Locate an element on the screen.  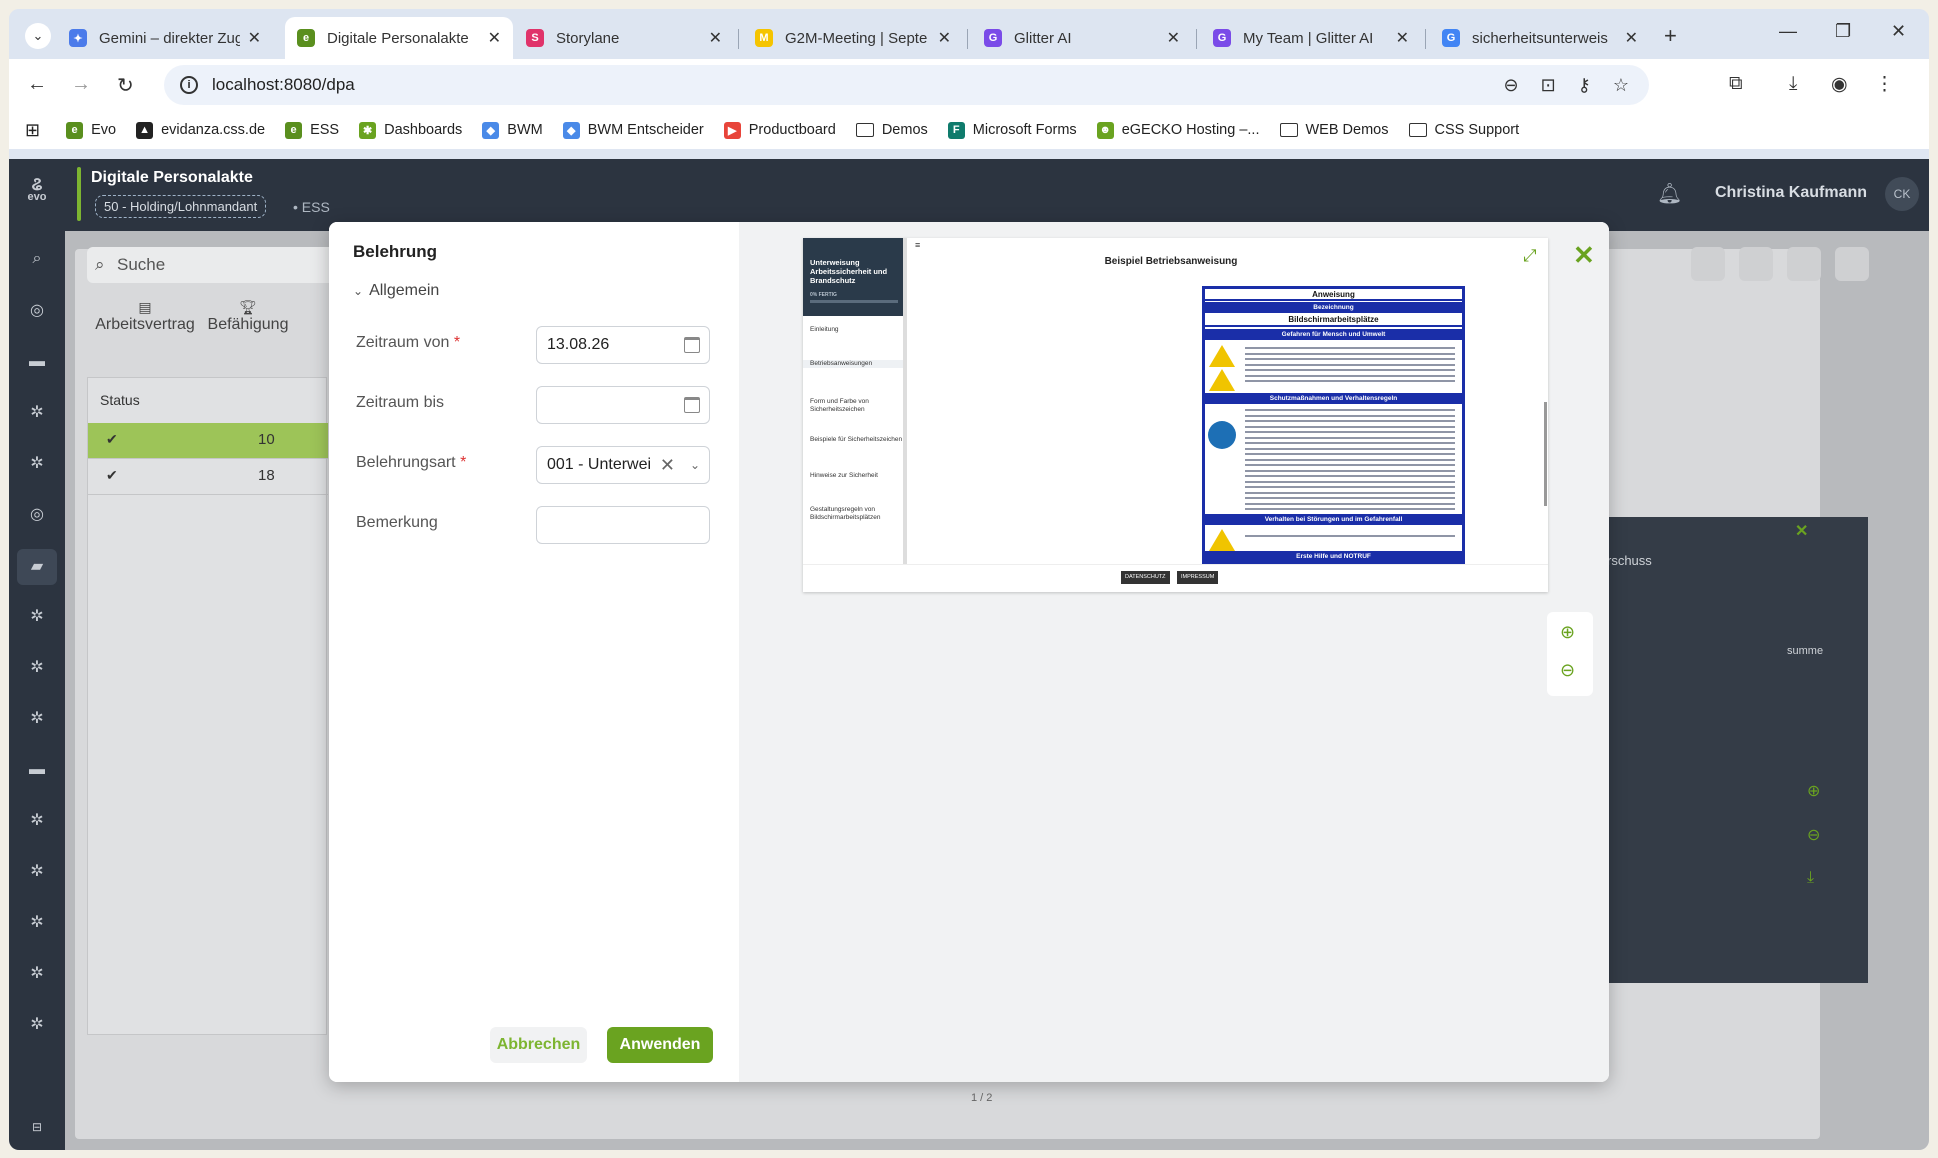
zeitraum-bis-input is located at coordinates (623, 405).